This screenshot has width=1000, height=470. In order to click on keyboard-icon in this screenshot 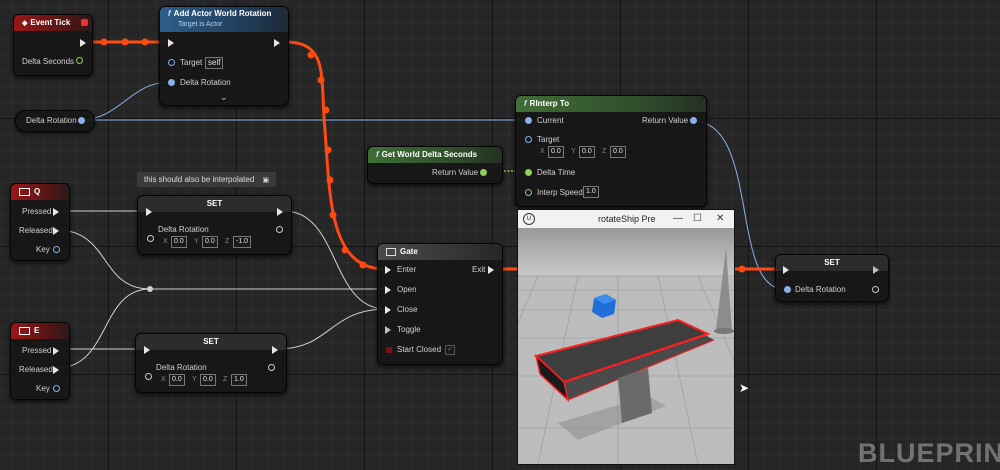, I will do `click(24, 330)`.